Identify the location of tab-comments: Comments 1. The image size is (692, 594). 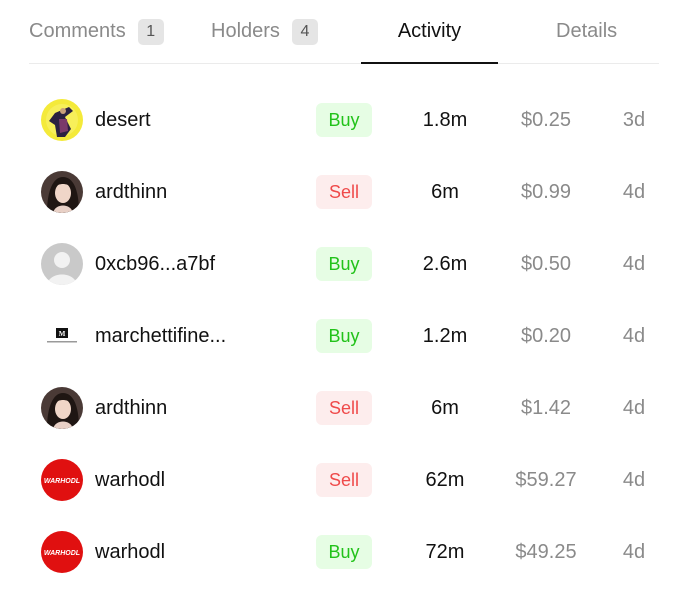
(96, 31).